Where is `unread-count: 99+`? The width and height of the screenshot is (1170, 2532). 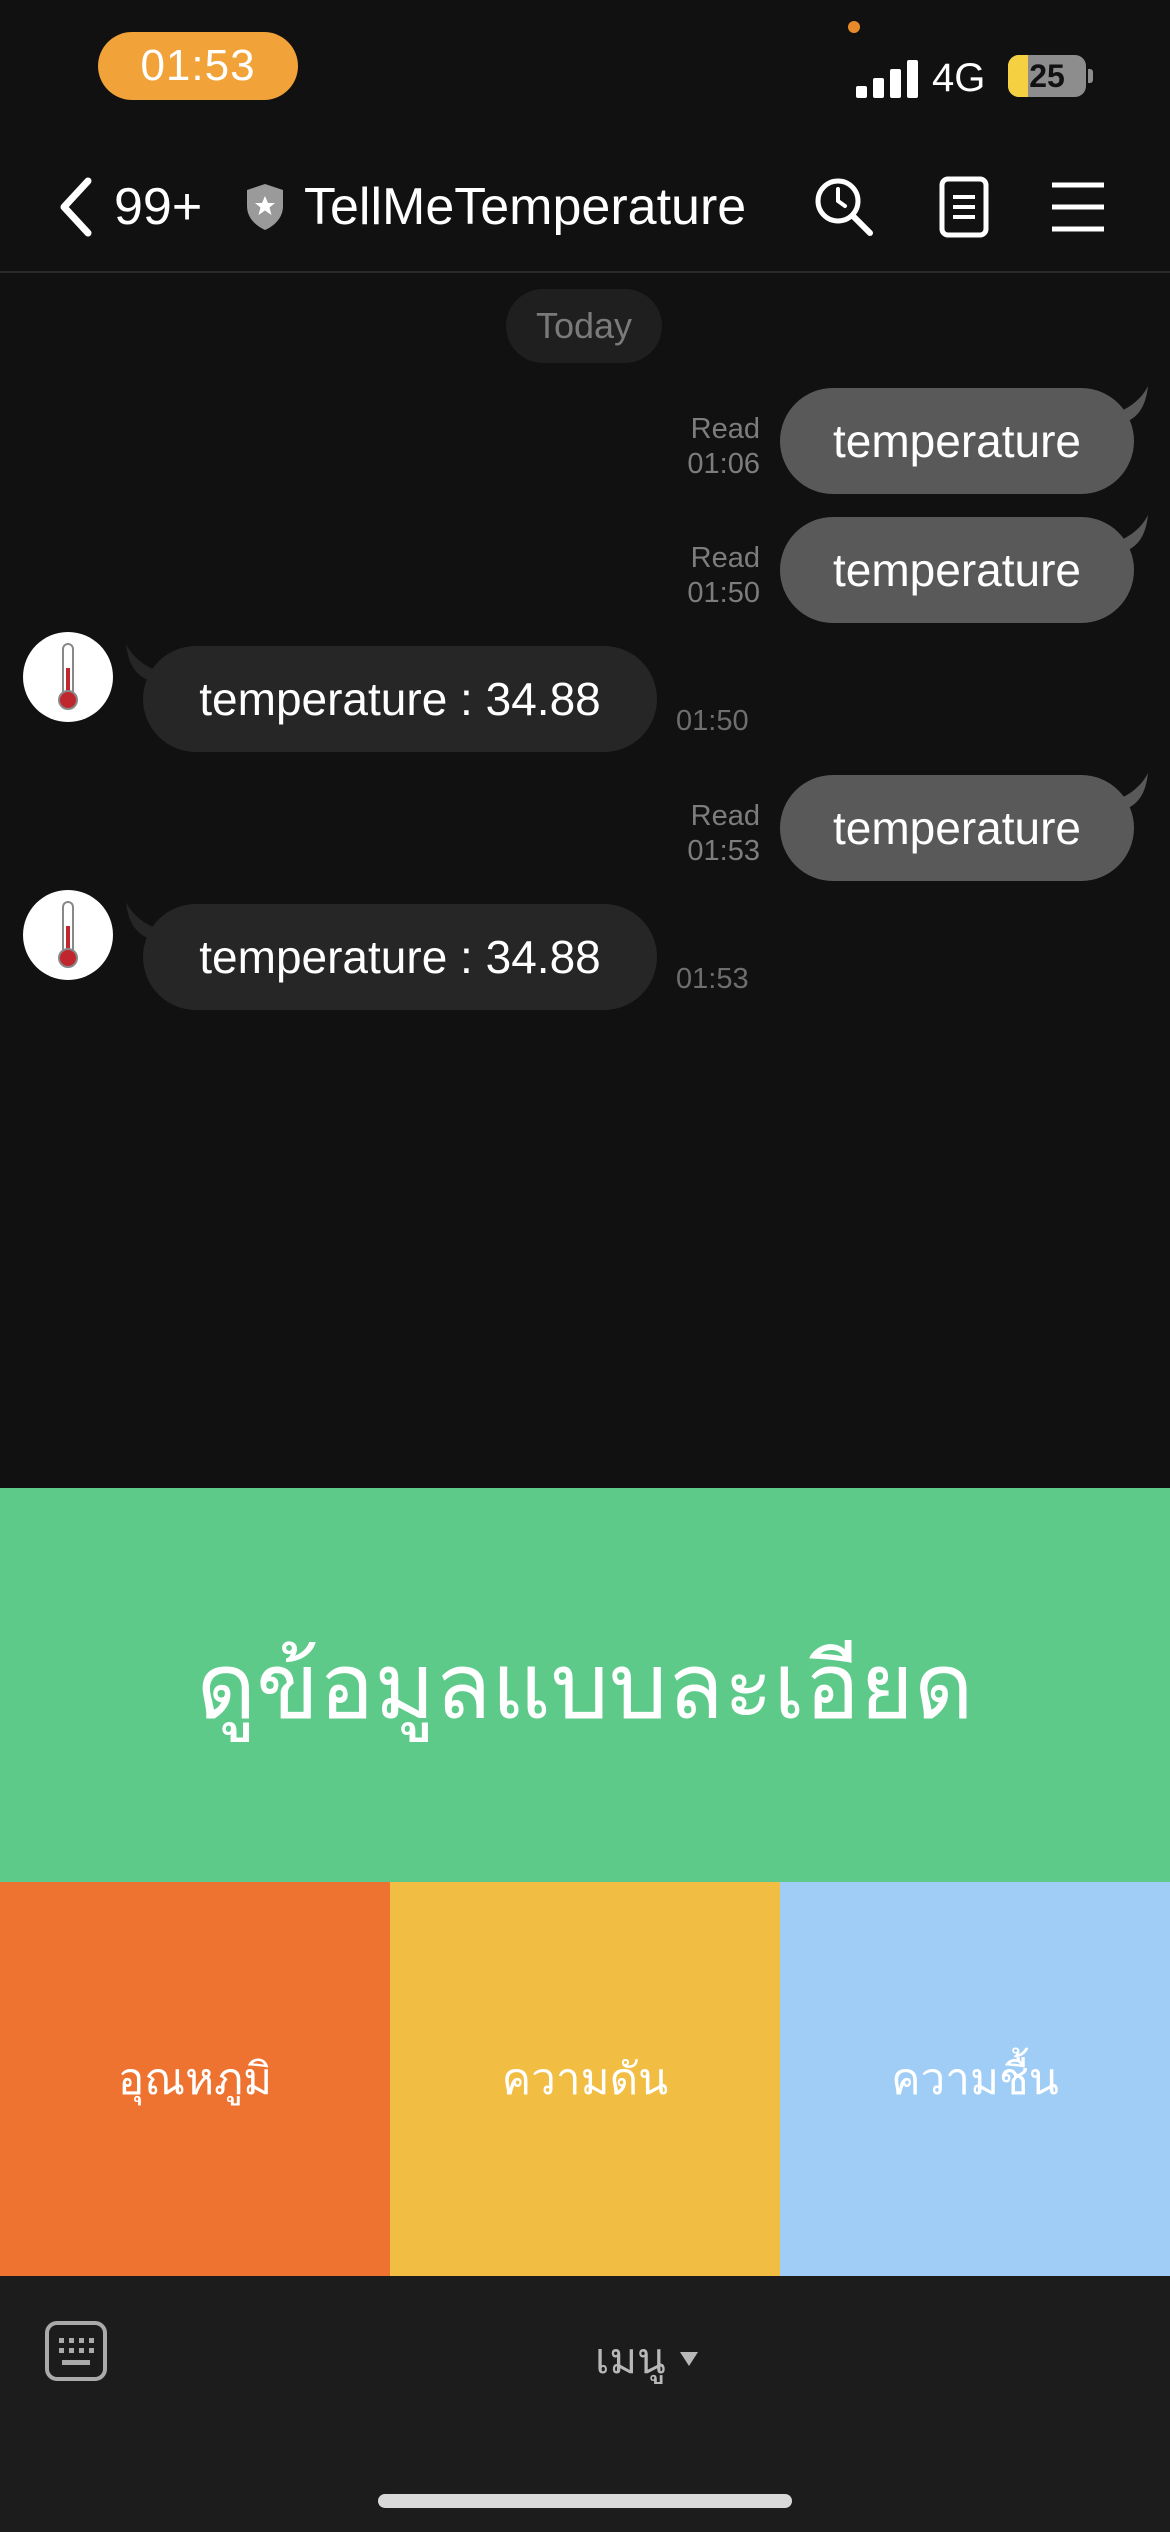 unread-count: 99+ is located at coordinates (158, 207).